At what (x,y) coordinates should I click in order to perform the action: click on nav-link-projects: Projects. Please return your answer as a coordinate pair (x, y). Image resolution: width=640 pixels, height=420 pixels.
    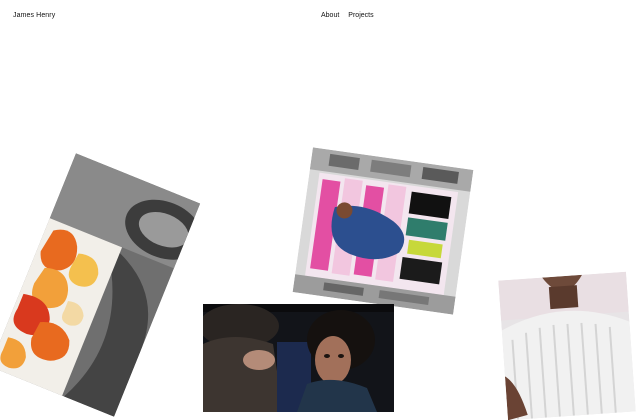
    Looking at the image, I should click on (360, 15).